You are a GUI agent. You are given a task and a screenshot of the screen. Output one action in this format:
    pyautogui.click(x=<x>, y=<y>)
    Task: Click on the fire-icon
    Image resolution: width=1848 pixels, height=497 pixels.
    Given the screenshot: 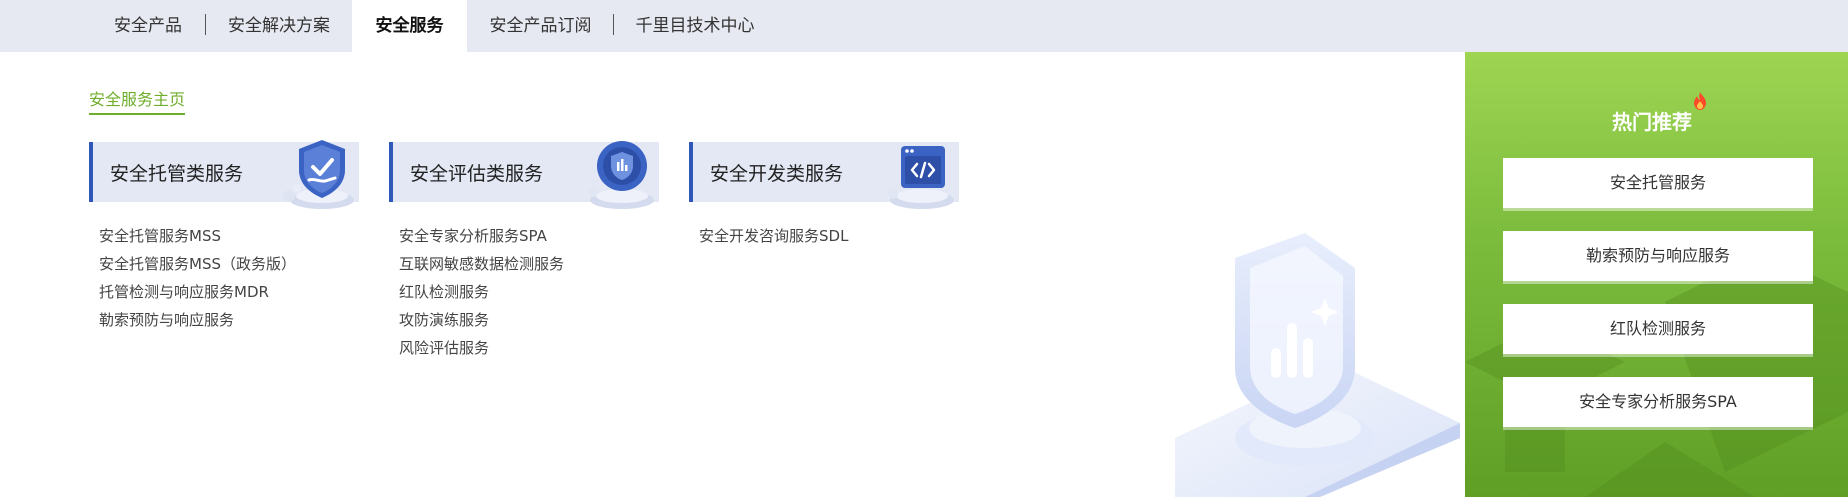 What is the action you would take?
    pyautogui.click(x=1700, y=101)
    